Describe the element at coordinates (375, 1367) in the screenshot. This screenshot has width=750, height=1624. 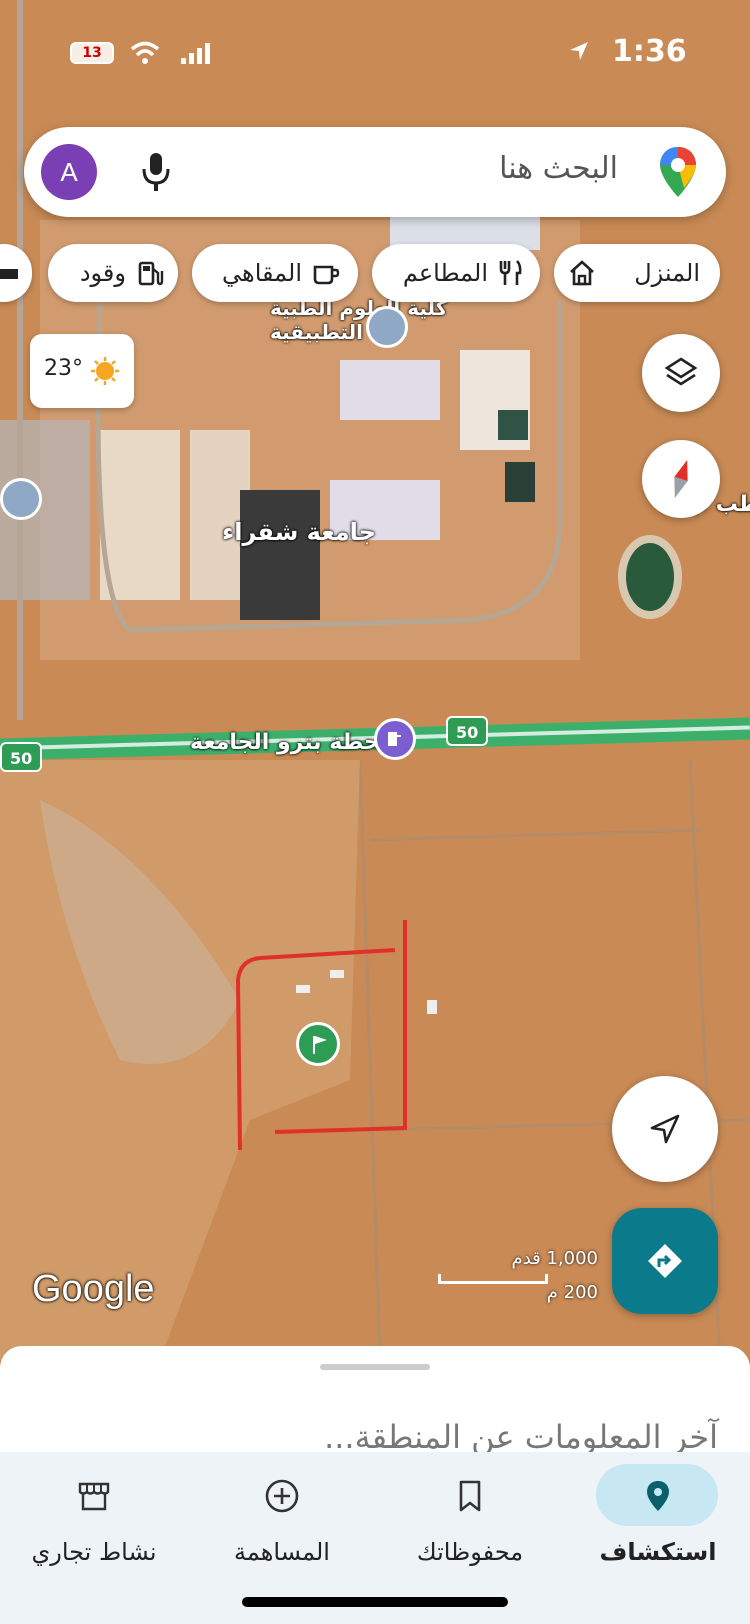
I see `sheet-drag-handle` at that location.